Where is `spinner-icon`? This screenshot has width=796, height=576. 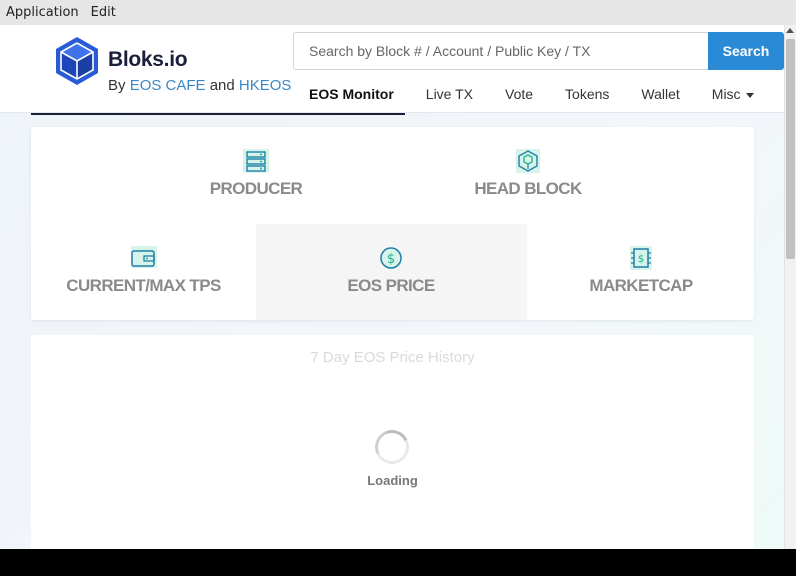 spinner-icon is located at coordinates (392, 447).